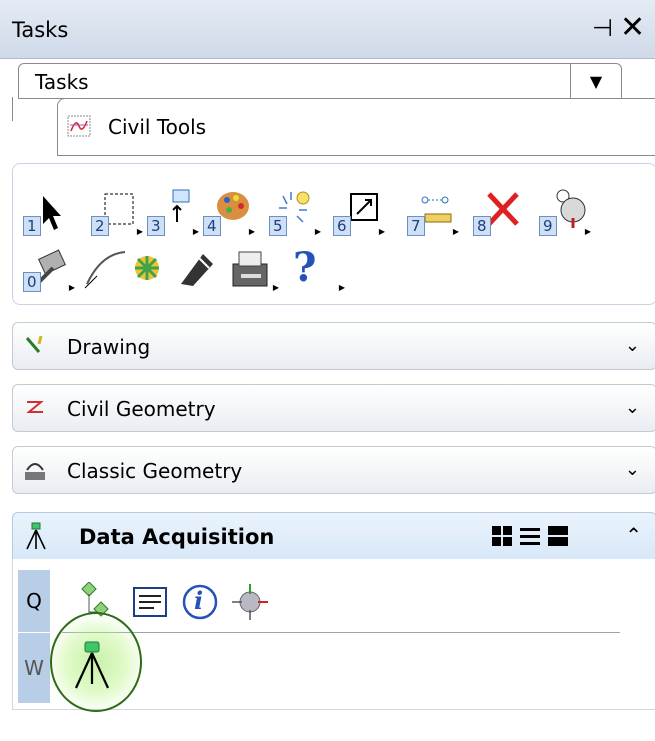 This screenshot has width=655, height=741. Describe the element at coordinates (100, 226) in the screenshot. I see `tool-number: 2` at that location.